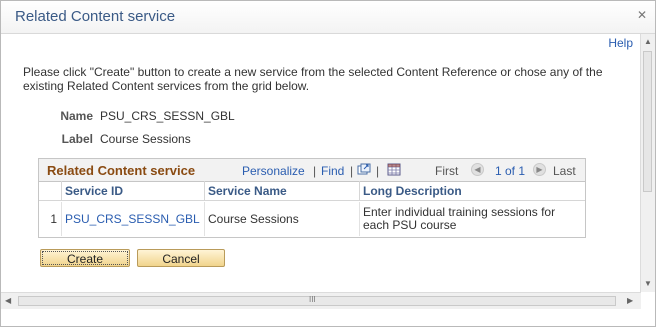 This screenshot has height=327, width=656. I want to click on column-header-row-num, so click(50, 191).